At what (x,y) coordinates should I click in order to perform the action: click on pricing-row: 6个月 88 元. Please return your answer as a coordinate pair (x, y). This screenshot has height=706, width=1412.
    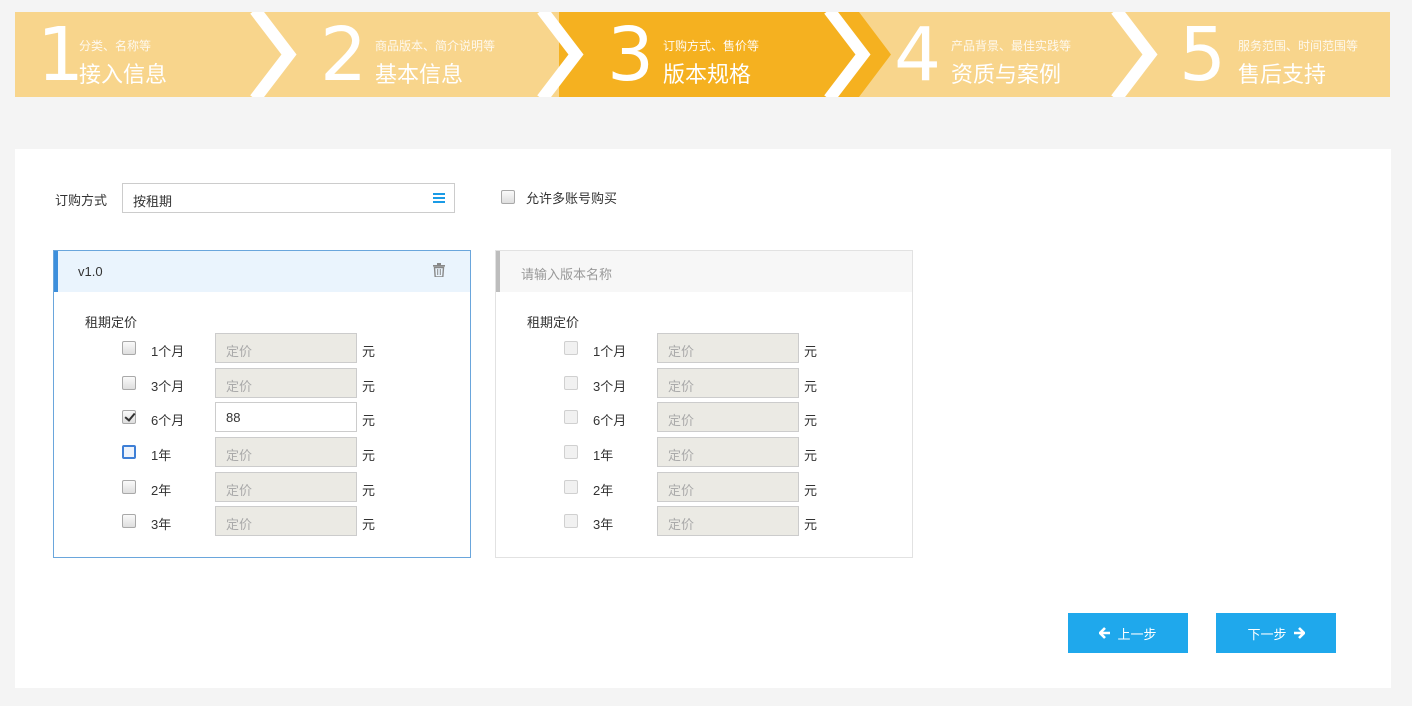
    Looking at the image, I should click on (262, 417).